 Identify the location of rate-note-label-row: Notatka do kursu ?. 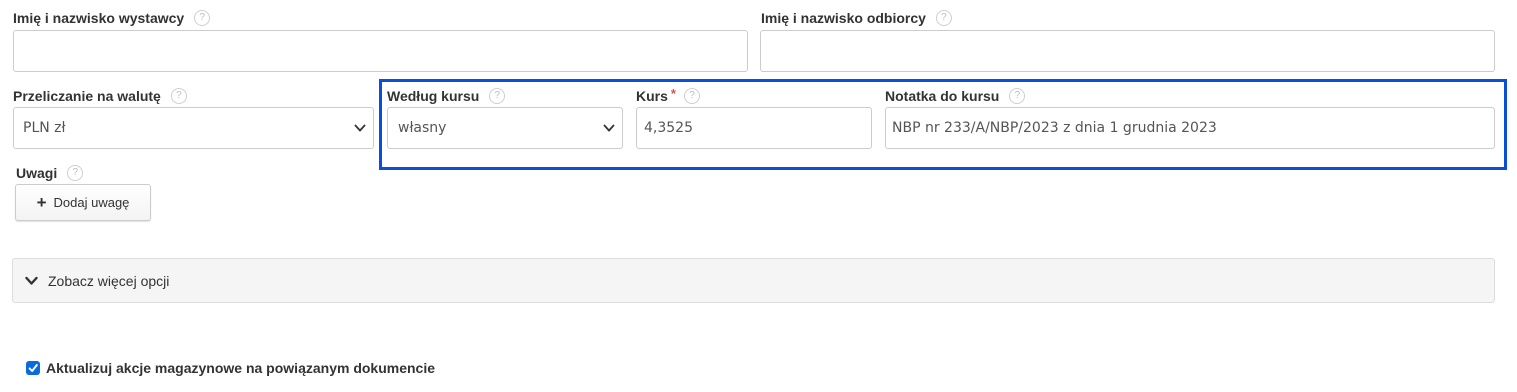
(955, 96).